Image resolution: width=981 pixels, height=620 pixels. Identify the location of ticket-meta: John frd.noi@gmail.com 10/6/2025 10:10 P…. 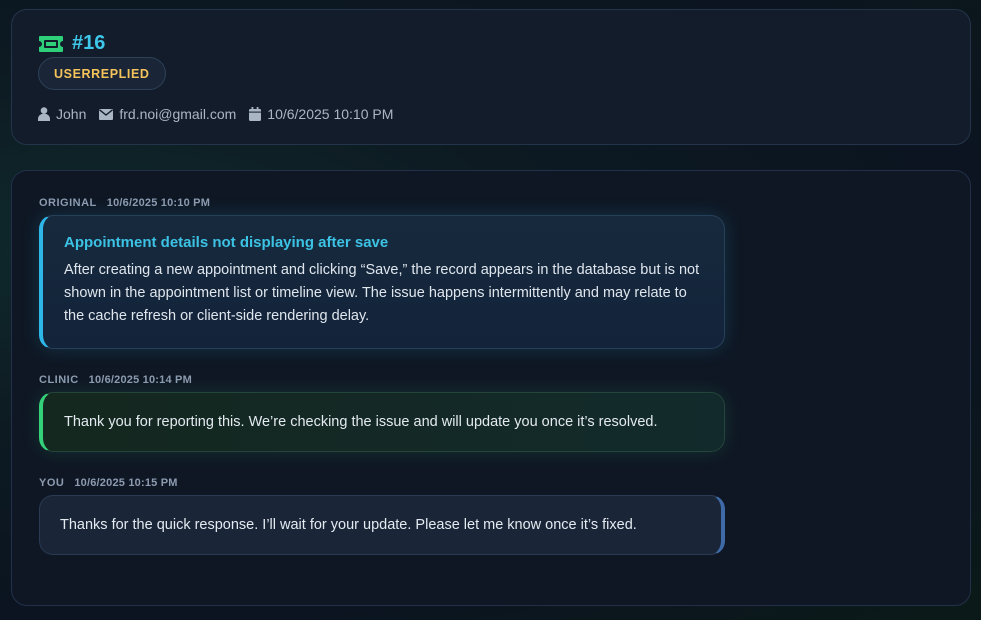
(222, 114).